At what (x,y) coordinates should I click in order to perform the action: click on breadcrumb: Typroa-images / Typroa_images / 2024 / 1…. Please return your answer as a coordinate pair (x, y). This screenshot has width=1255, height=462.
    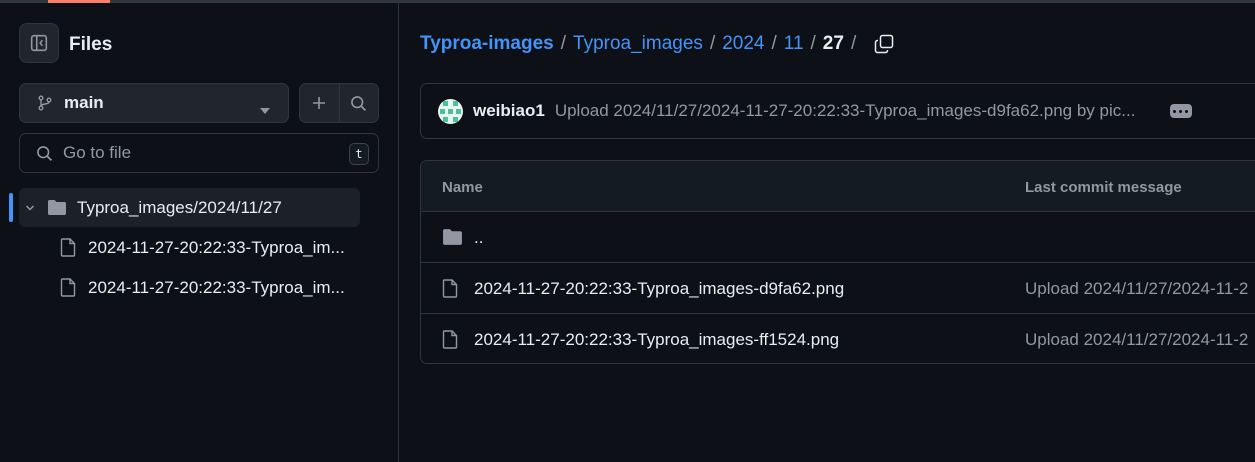
    Looking at the image, I should click on (657, 44).